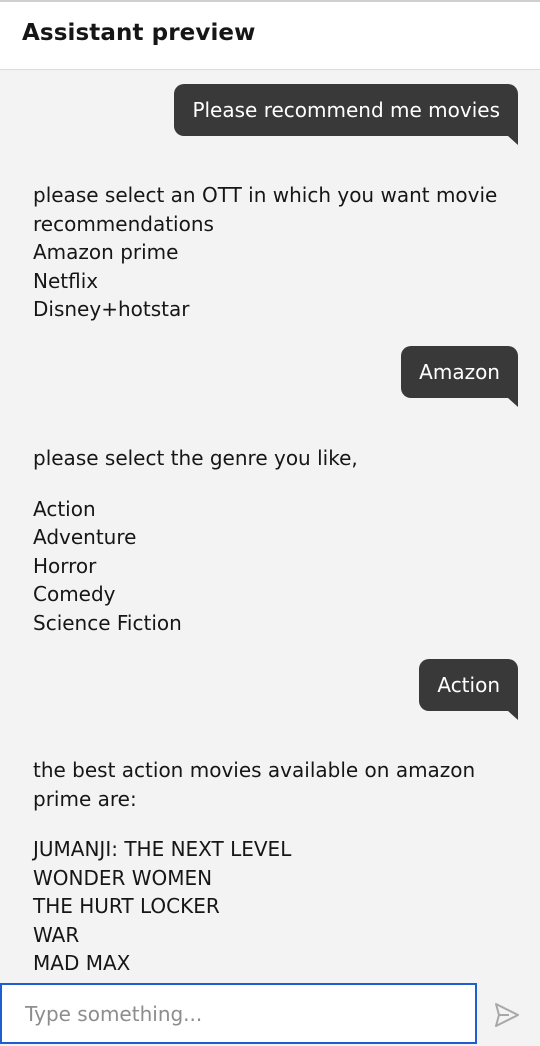 This screenshot has height=1046, width=540. Describe the element at coordinates (459, 376) in the screenshot. I see `user-message: Amazon` at that location.